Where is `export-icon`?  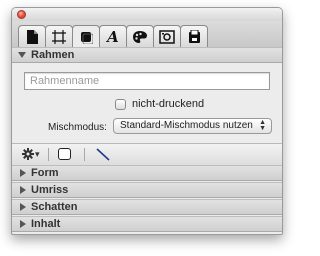
export-icon is located at coordinates (194, 36).